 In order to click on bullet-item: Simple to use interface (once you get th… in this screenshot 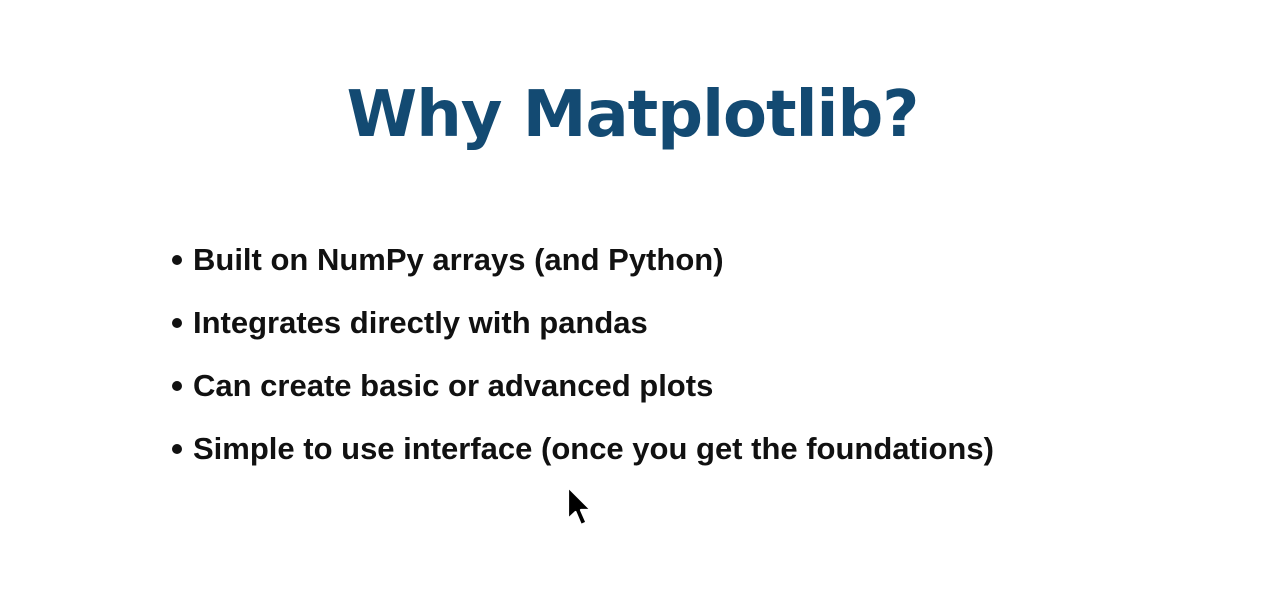, I will do `click(583, 448)`.